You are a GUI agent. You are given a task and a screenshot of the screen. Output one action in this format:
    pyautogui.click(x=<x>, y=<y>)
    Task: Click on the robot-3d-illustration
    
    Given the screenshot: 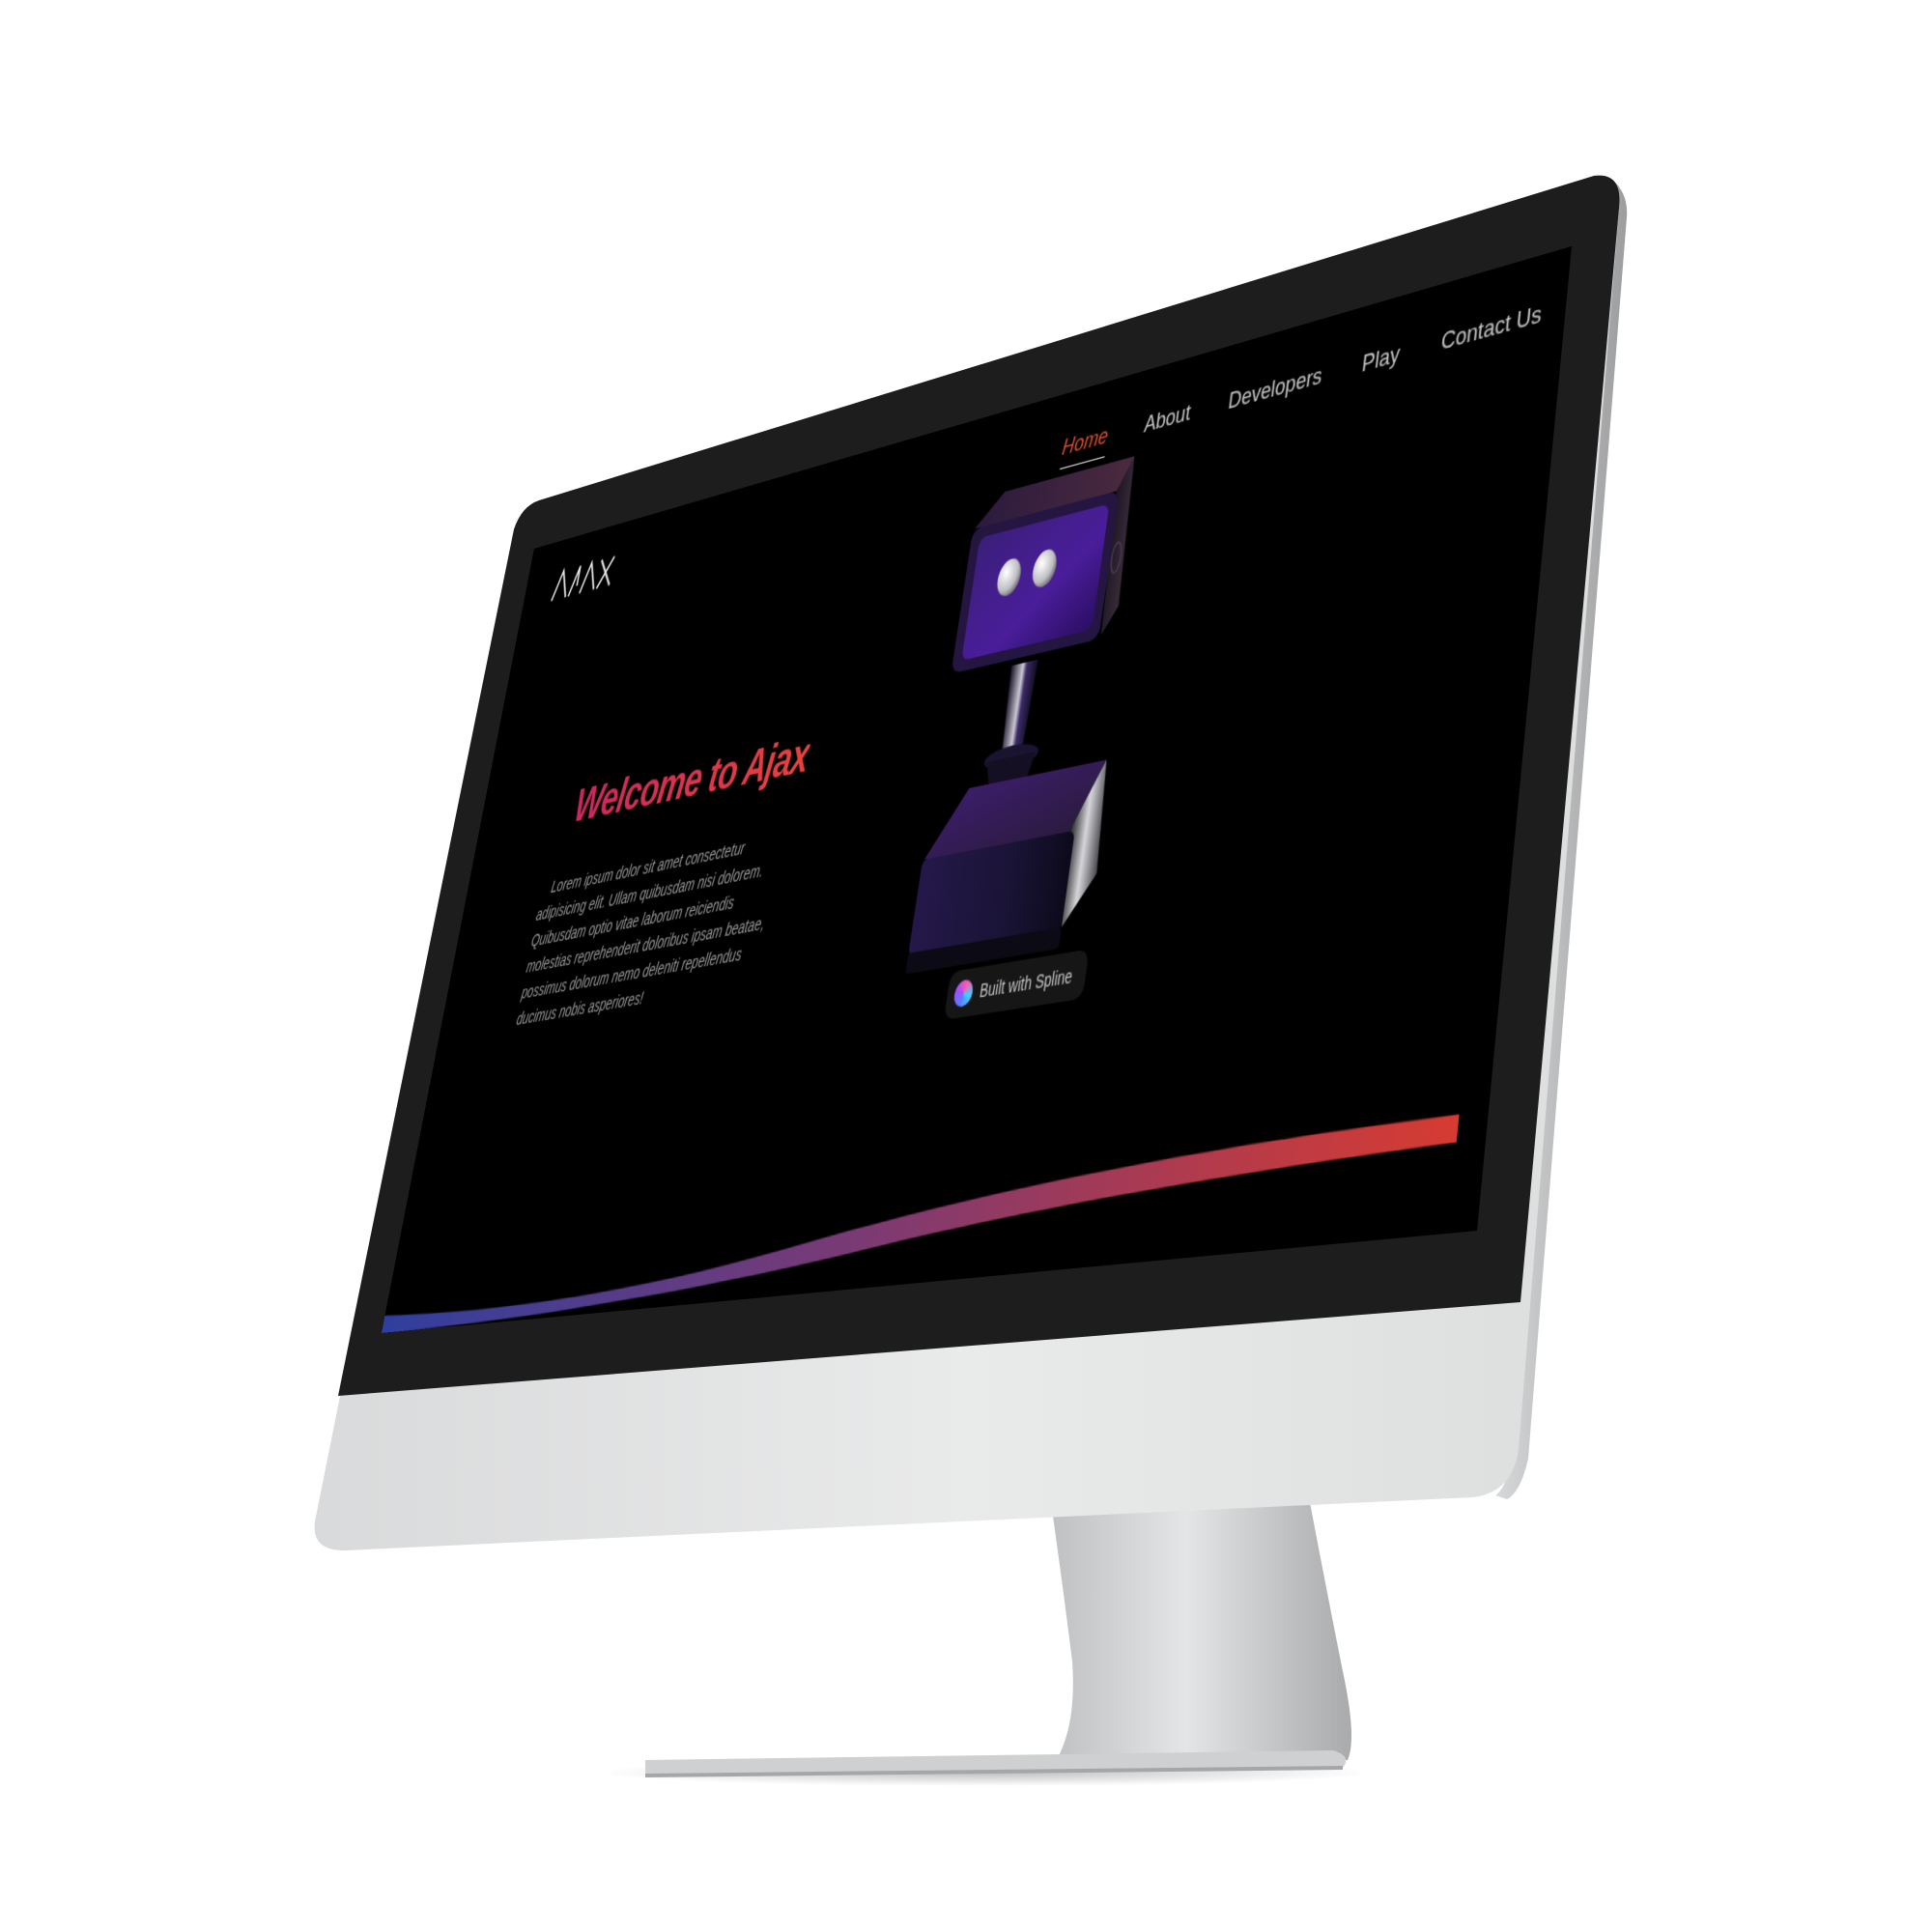 What is the action you would take?
    pyautogui.click(x=1040, y=722)
    